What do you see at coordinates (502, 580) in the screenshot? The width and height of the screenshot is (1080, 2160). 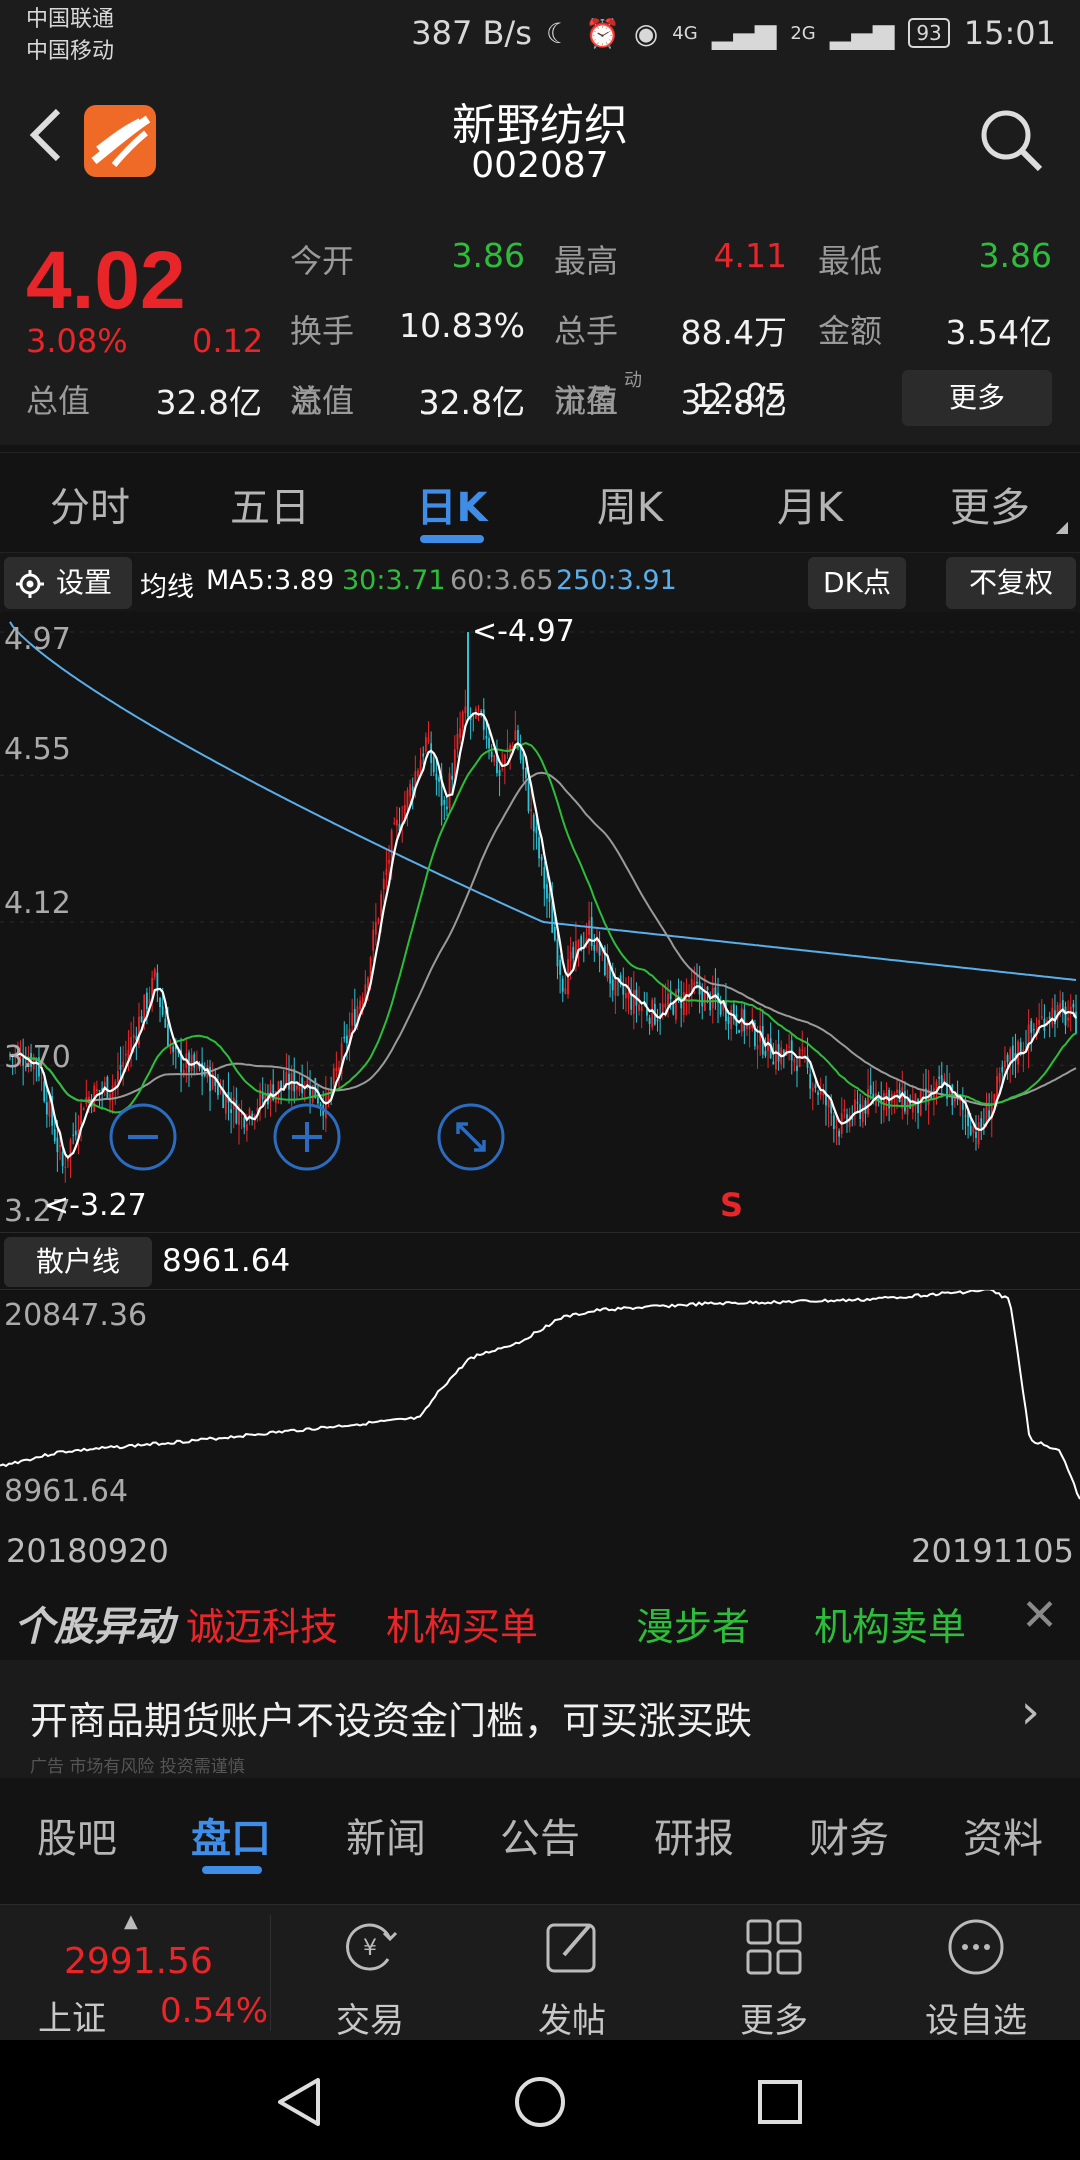 I see `ma60-value: 60:3.65` at bounding box center [502, 580].